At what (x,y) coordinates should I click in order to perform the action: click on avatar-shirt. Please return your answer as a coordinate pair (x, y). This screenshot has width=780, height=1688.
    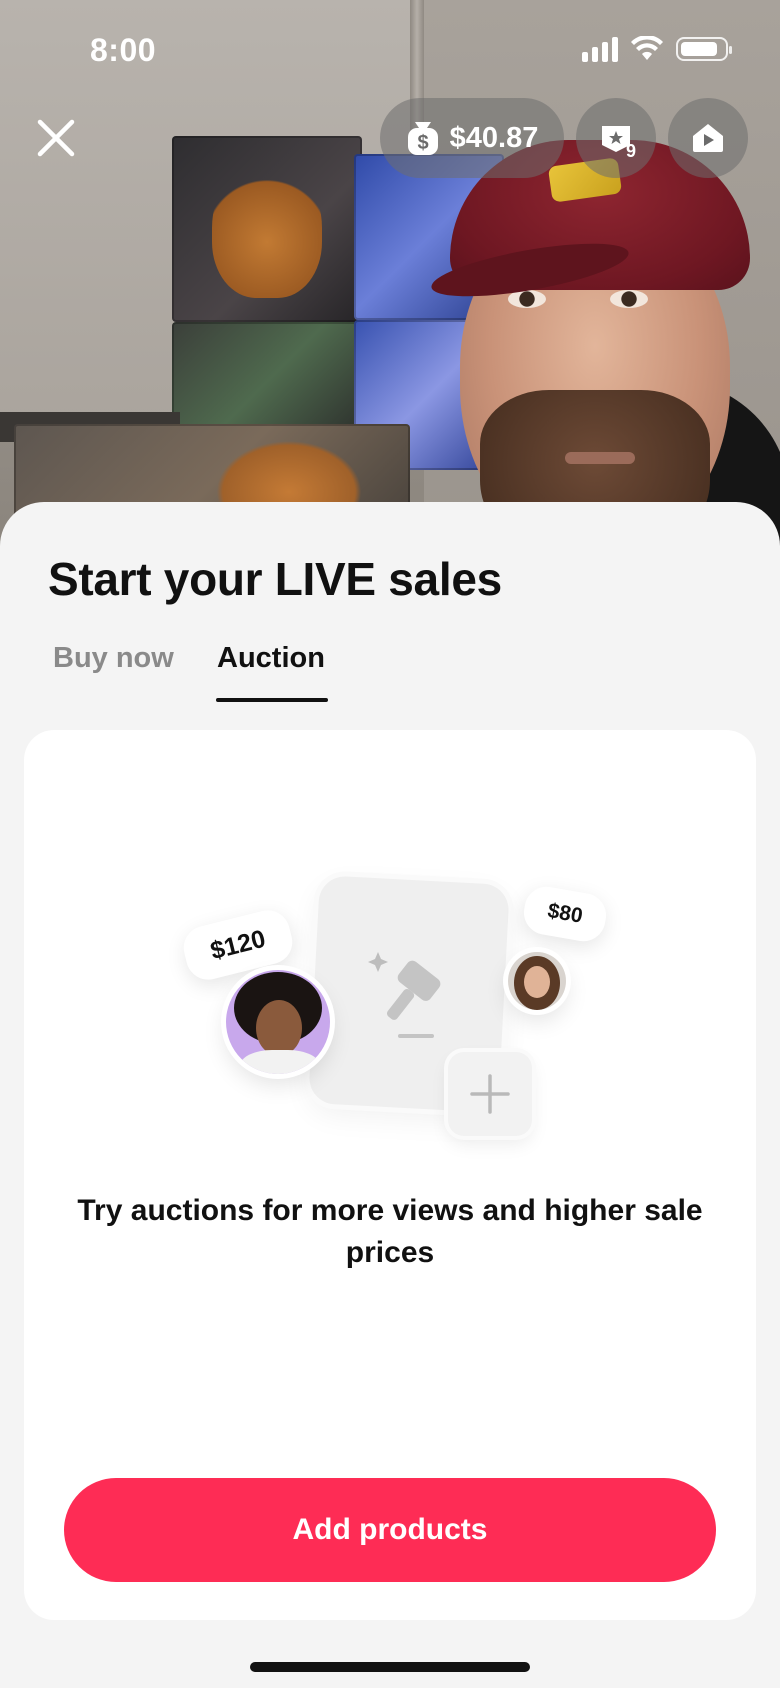
    Looking at the image, I should click on (280, 1062).